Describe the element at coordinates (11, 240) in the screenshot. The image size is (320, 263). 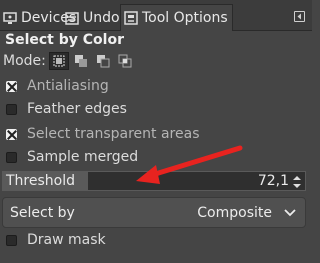
I see `draw-mask-checkbox` at that location.